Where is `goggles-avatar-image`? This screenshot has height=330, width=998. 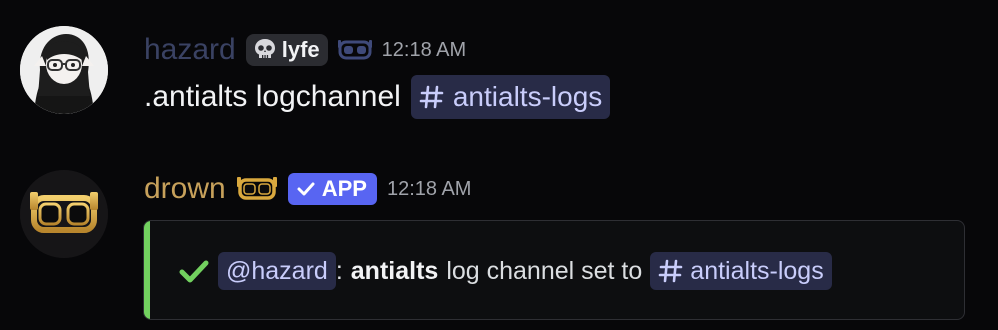
goggles-avatar-image is located at coordinates (64, 214).